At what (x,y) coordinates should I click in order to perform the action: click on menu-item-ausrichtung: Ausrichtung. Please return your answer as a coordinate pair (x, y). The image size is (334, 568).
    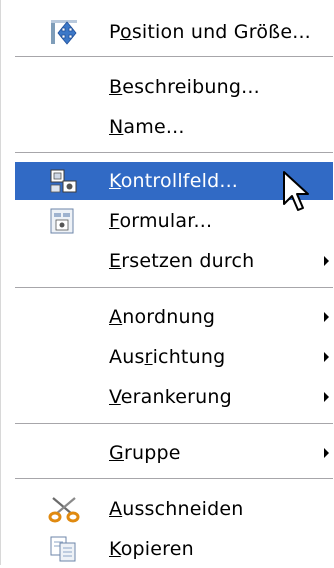
    Looking at the image, I should click on (174, 357).